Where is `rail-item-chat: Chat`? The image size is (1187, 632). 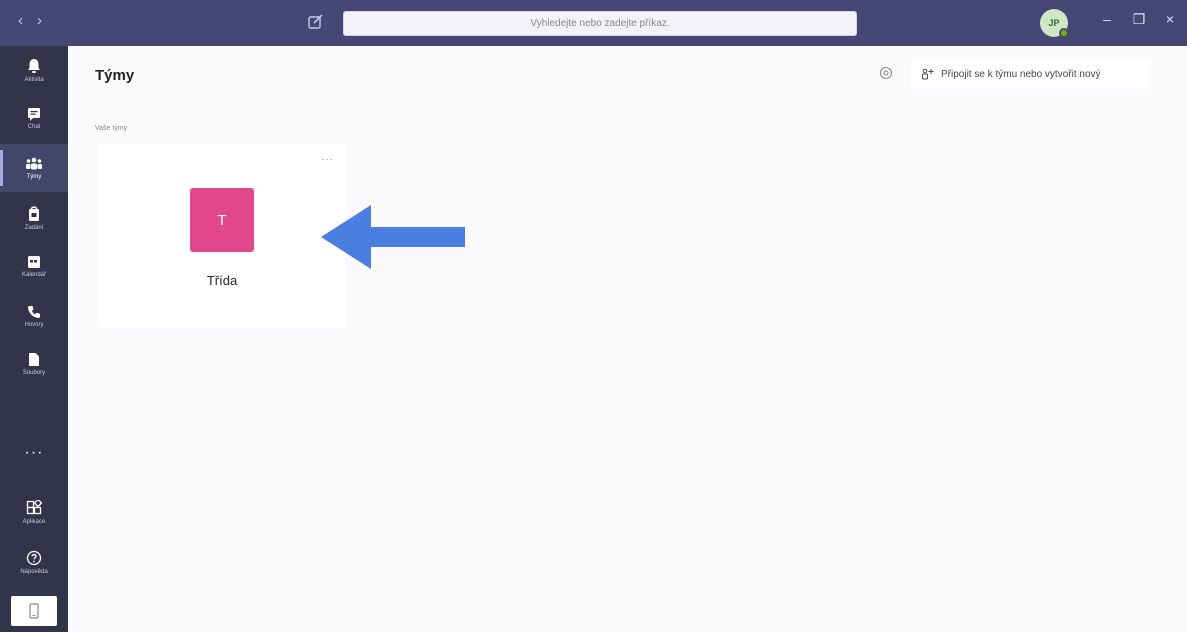
rail-item-chat: Chat is located at coordinates (34, 118).